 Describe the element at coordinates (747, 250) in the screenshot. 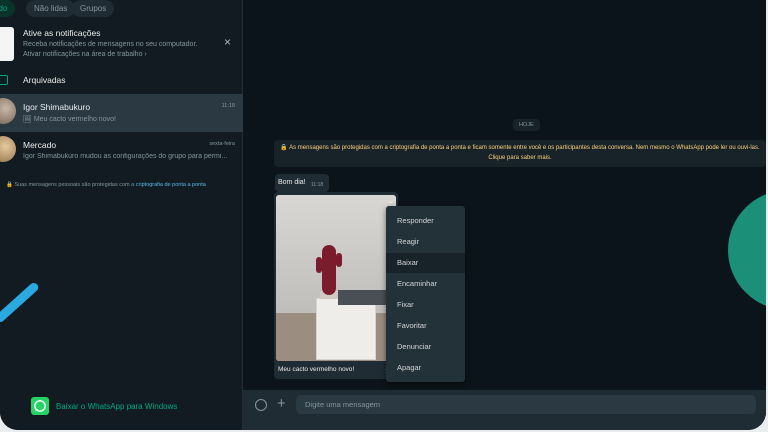

I see `decorative-circle` at that location.